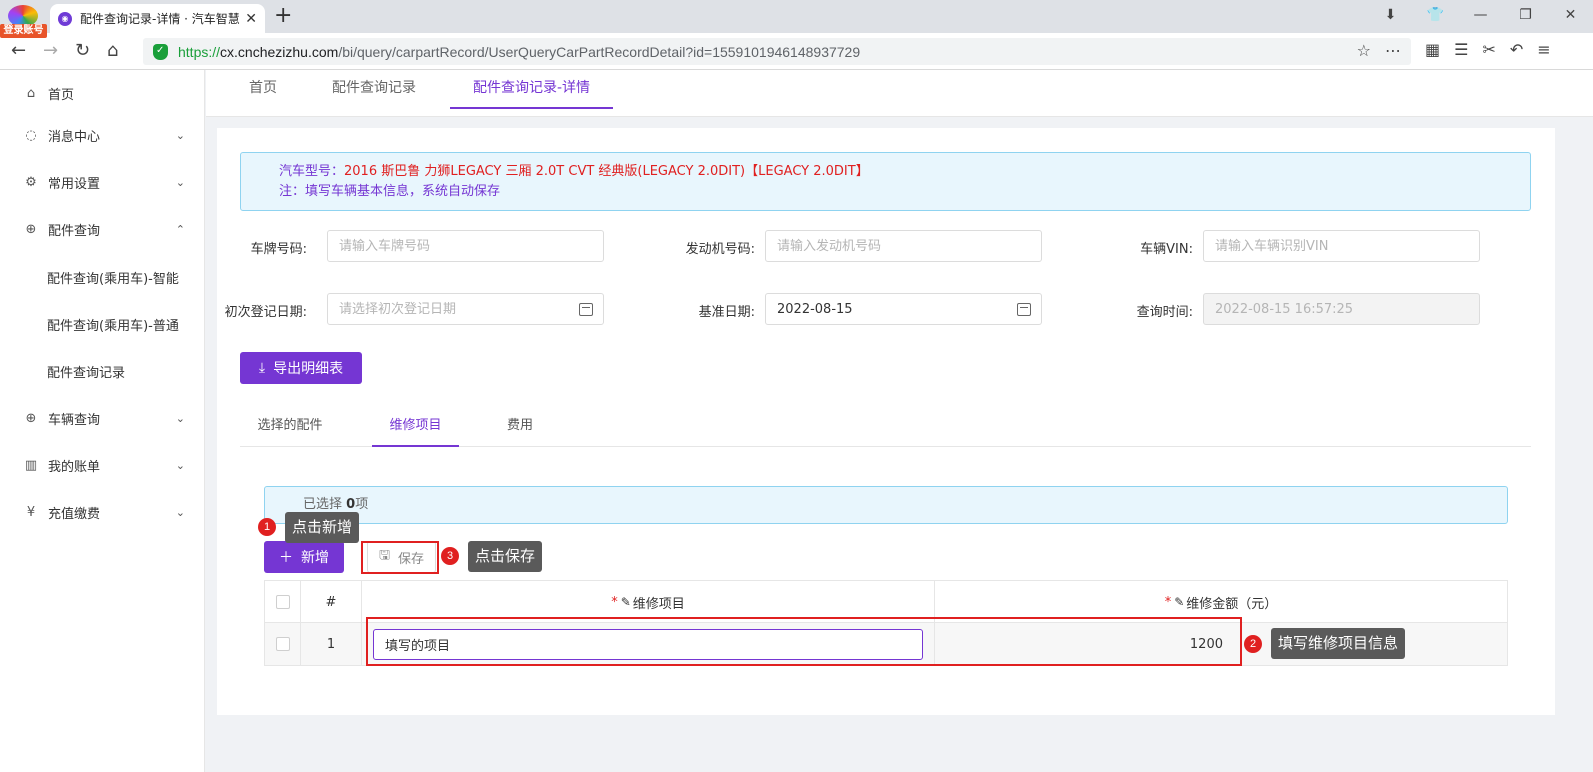 This screenshot has height=772, width=1593. What do you see at coordinates (331, 602) in the screenshot?
I see `header-index: #` at bounding box center [331, 602].